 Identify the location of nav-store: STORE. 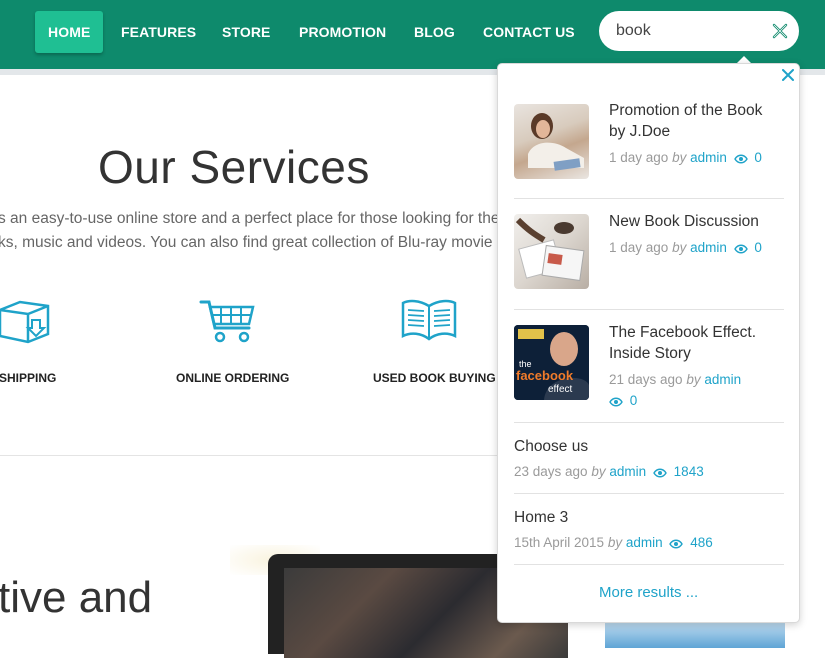
(246, 32).